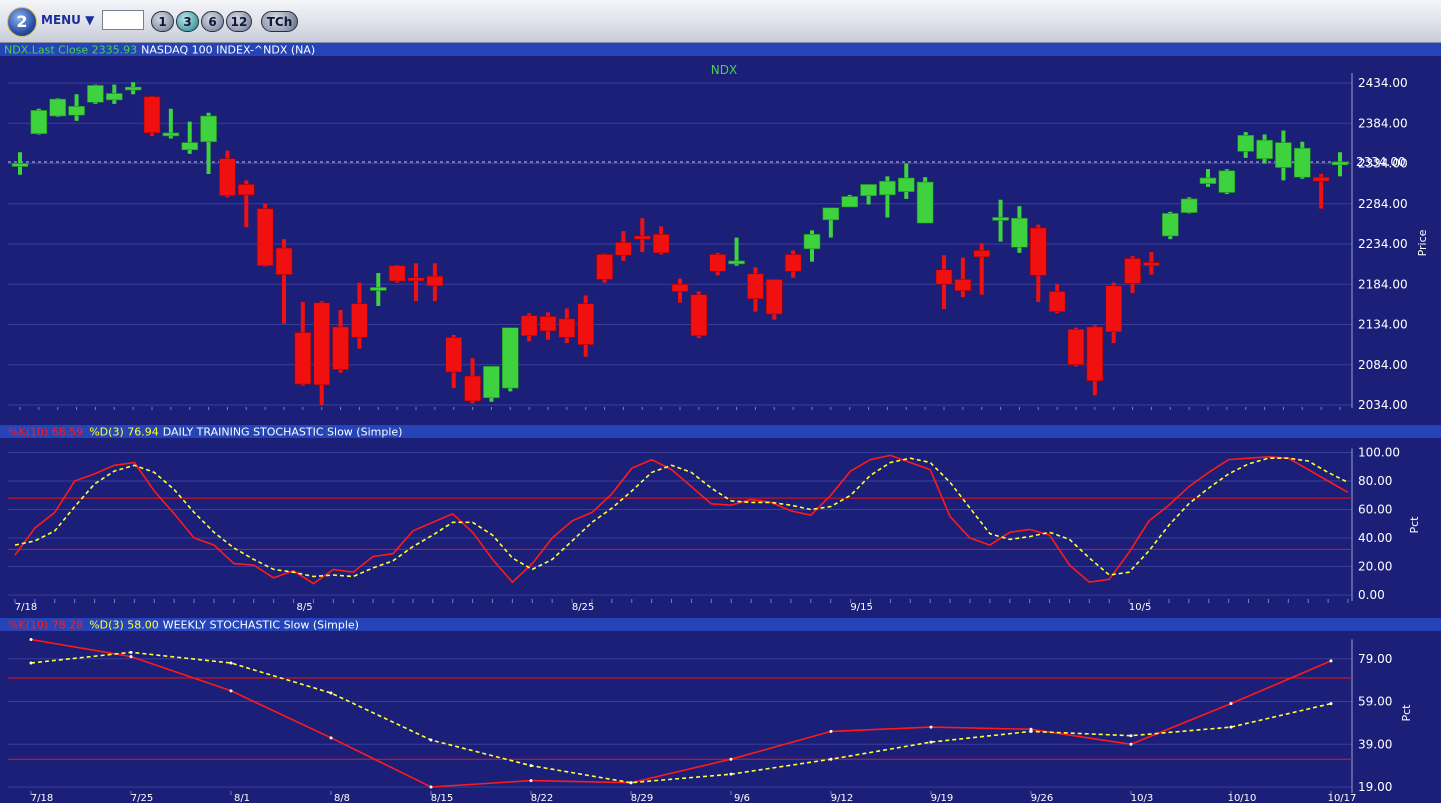 The image size is (1441, 803). What do you see at coordinates (1375, 481) in the screenshot?
I see `daily-ytick-label: 80.00` at bounding box center [1375, 481].